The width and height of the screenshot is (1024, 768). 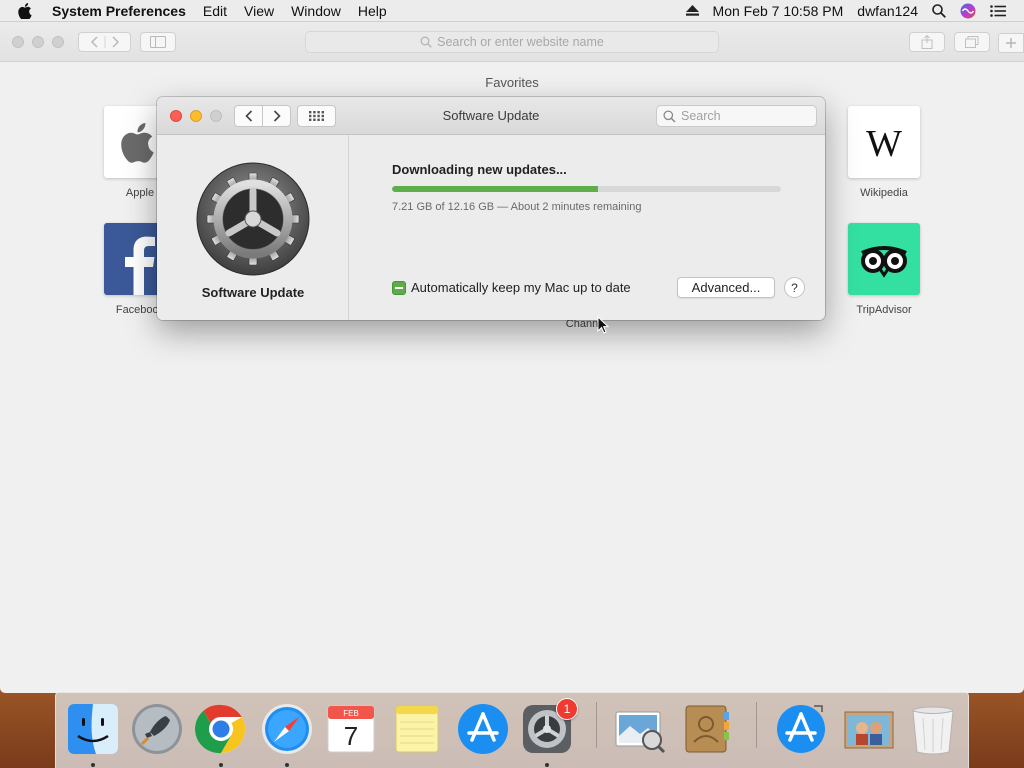 What do you see at coordinates (495, 189) in the screenshot?
I see `download-progress-fill` at bounding box center [495, 189].